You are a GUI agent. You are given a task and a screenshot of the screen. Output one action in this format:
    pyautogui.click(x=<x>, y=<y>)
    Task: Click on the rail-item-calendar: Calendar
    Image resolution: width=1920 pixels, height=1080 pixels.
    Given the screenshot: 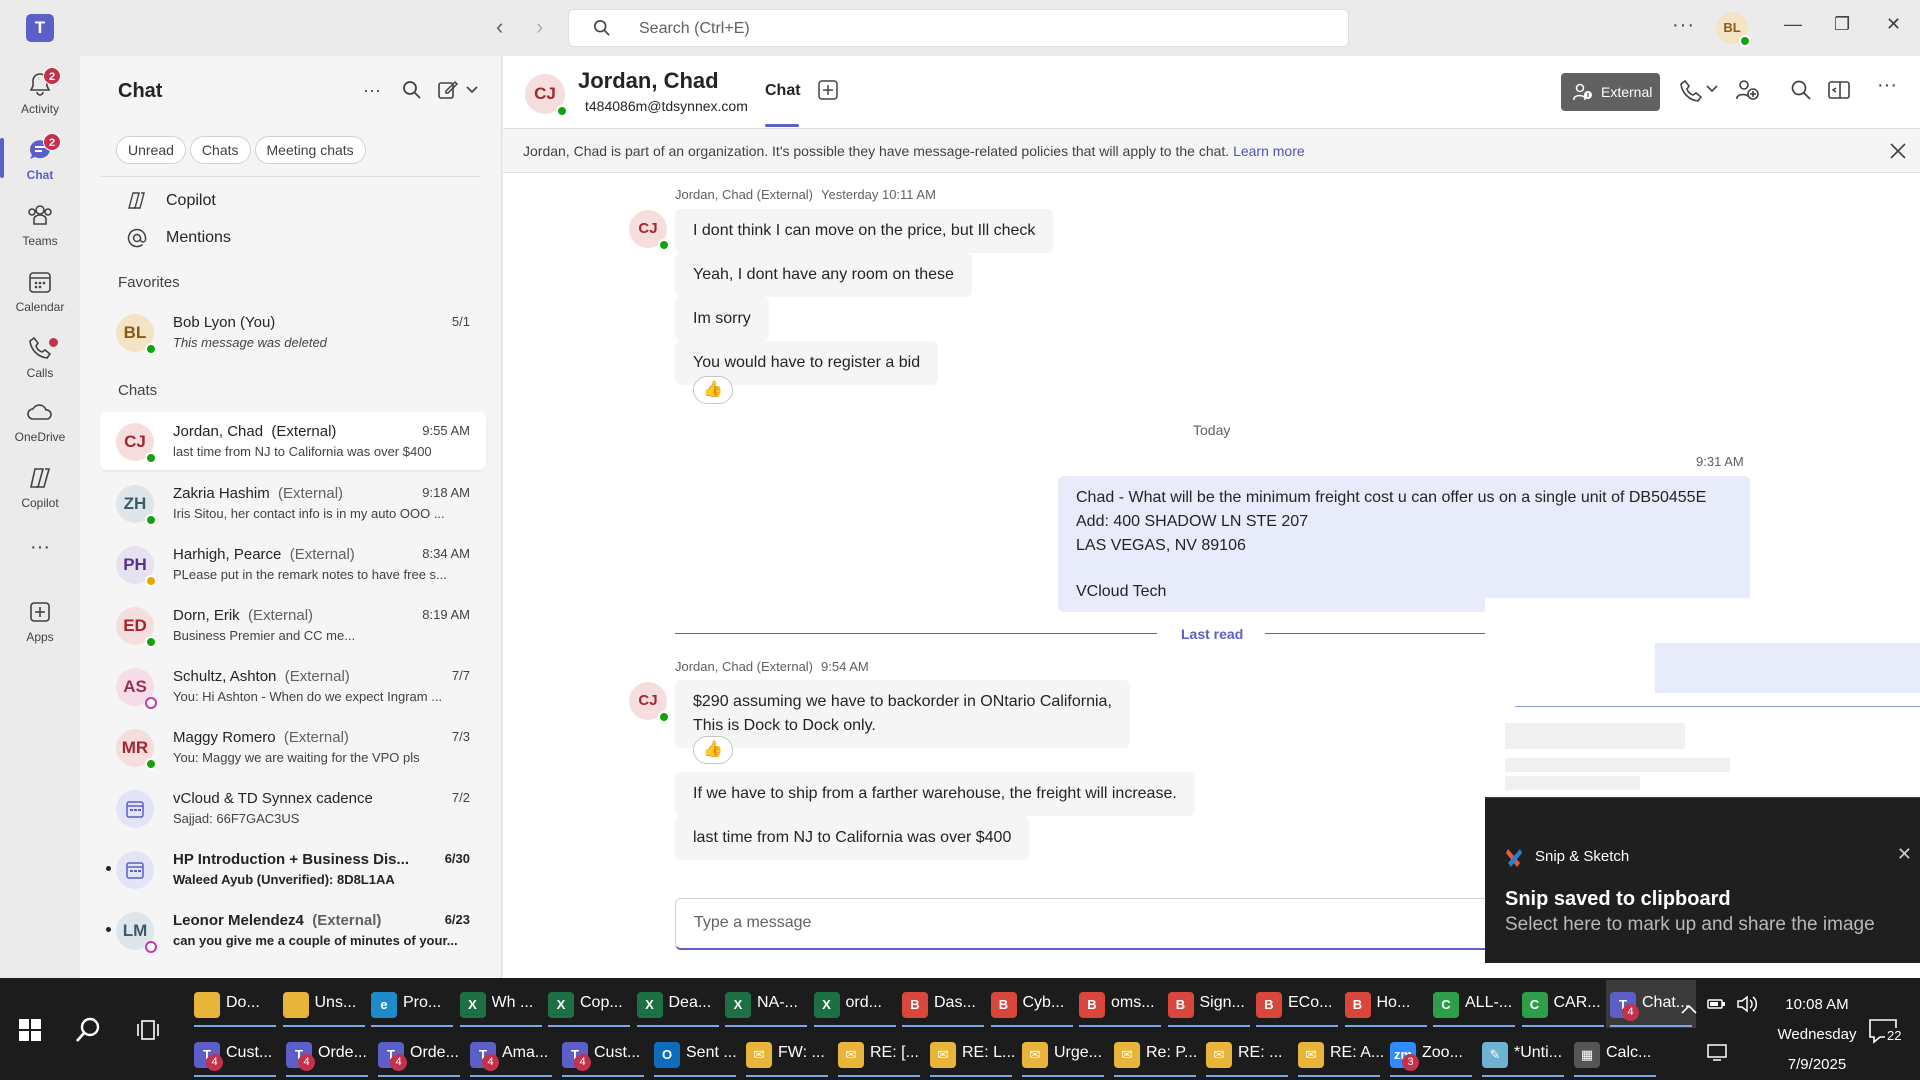 What is the action you would take?
    pyautogui.click(x=40, y=291)
    